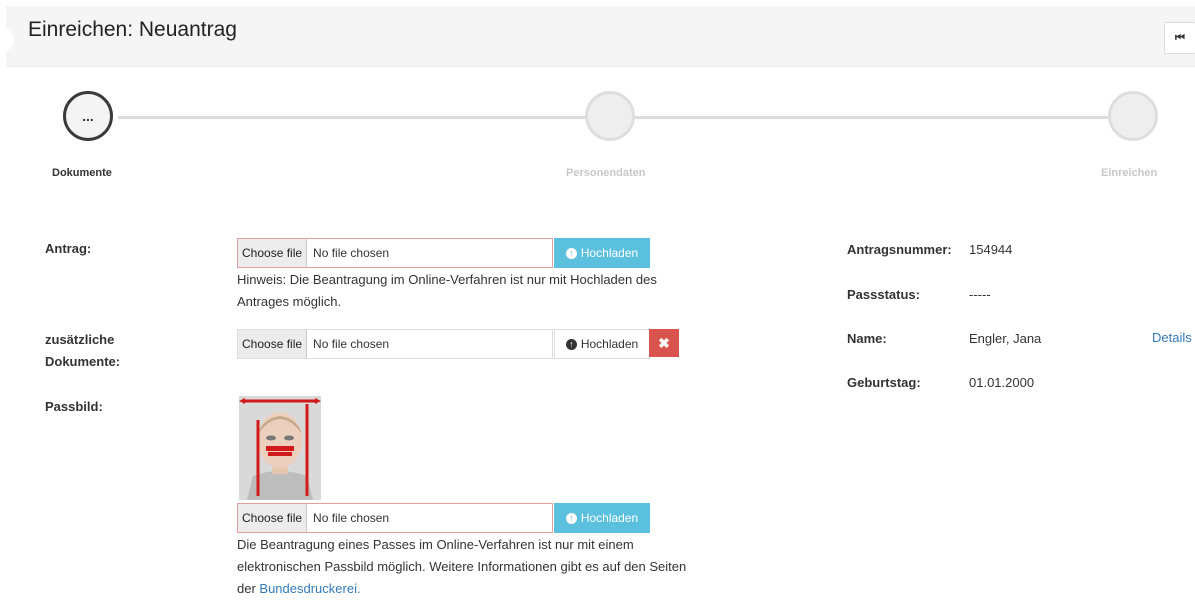 This screenshot has height=600, width=1195. I want to click on passbild-hint-prefix: der, so click(248, 588).